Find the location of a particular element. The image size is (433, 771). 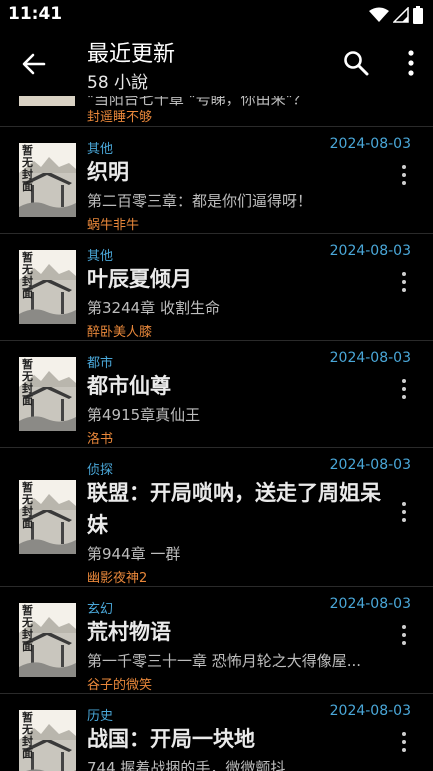

latest-chapter: 第4915章真仙王 is located at coordinates (144, 415).